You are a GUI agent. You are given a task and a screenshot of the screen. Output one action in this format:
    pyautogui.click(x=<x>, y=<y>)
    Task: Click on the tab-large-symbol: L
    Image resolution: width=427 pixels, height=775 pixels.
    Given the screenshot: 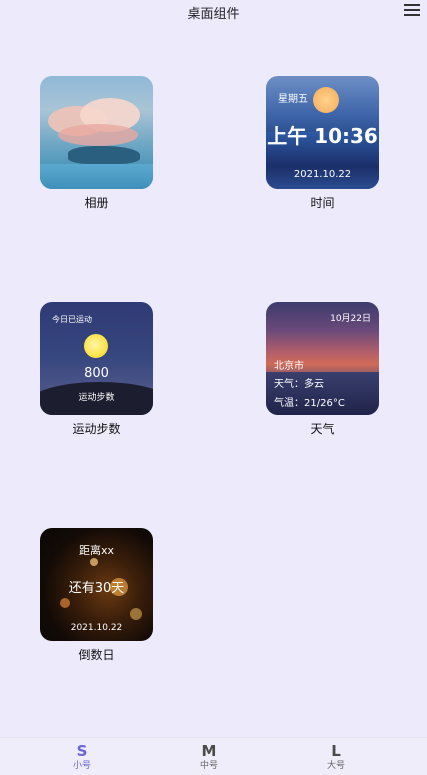 What is the action you would take?
    pyautogui.click(x=336, y=751)
    